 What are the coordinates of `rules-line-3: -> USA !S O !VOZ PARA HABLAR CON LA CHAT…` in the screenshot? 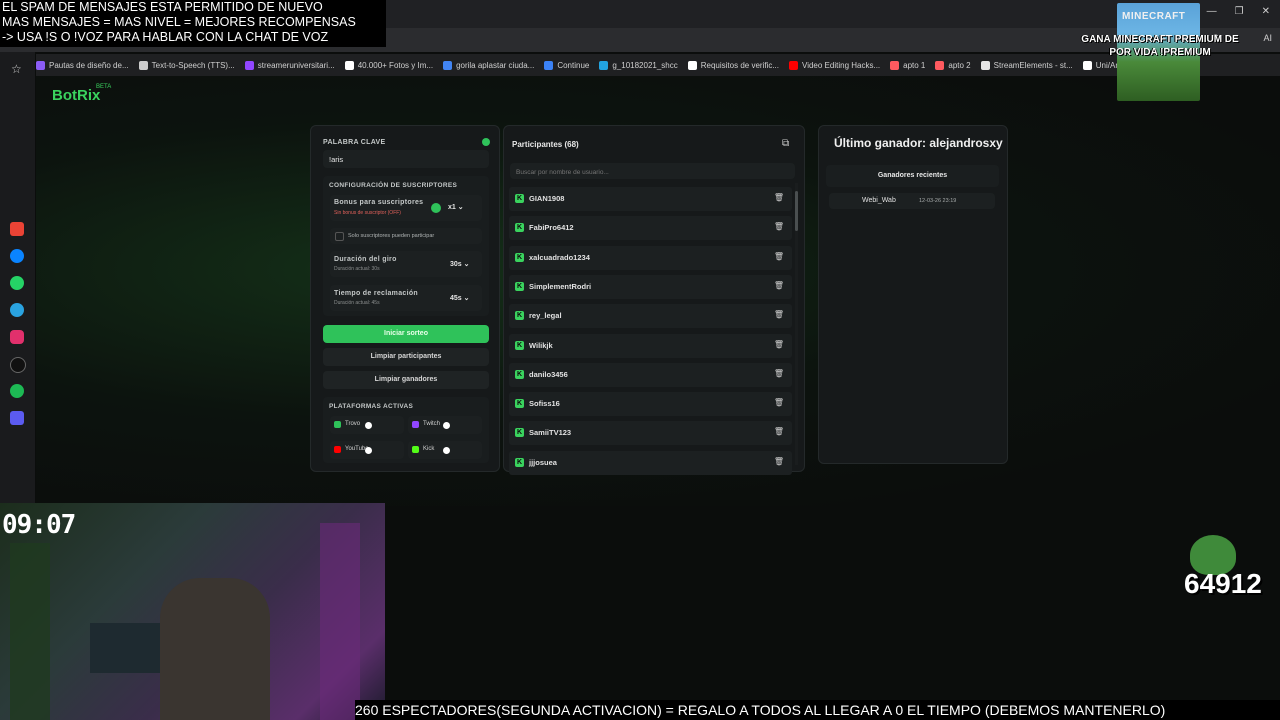 It's located at (165, 37).